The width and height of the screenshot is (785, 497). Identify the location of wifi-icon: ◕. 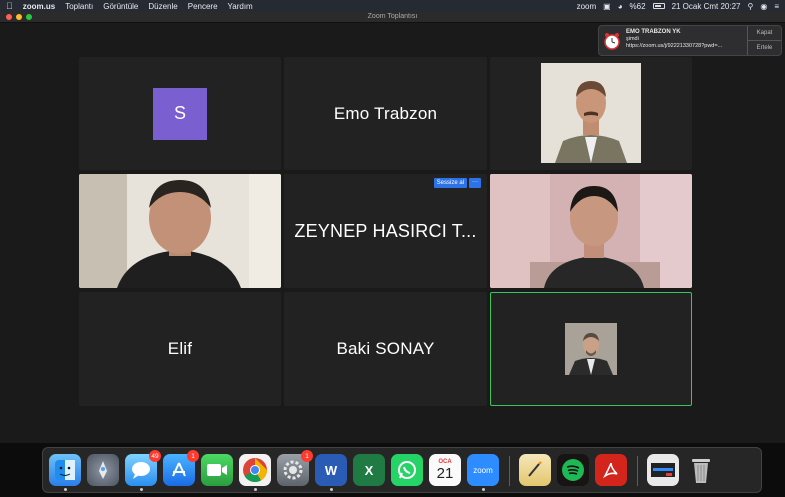
(620, 6).